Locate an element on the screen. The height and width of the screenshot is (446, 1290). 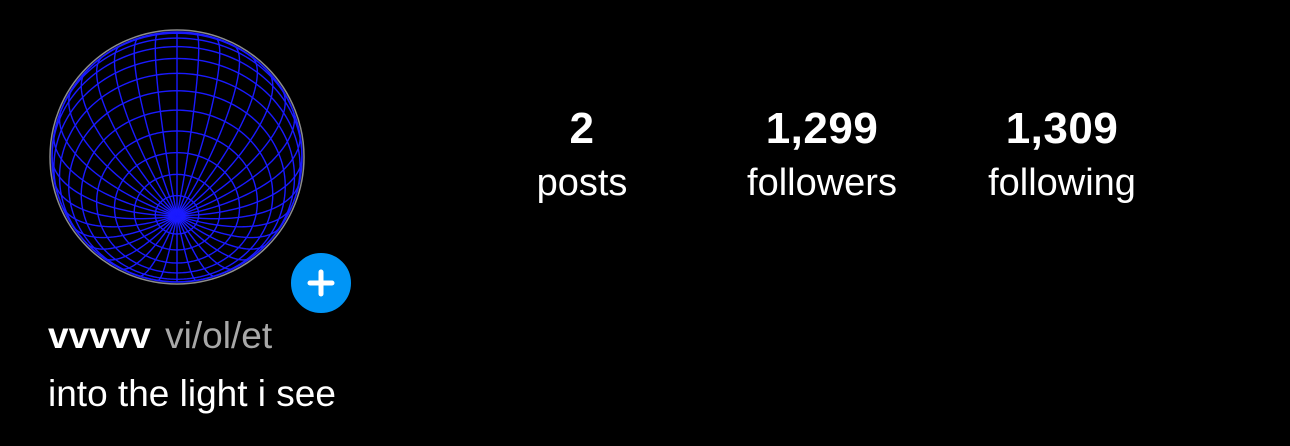
following-label: following is located at coordinates (1062, 183).